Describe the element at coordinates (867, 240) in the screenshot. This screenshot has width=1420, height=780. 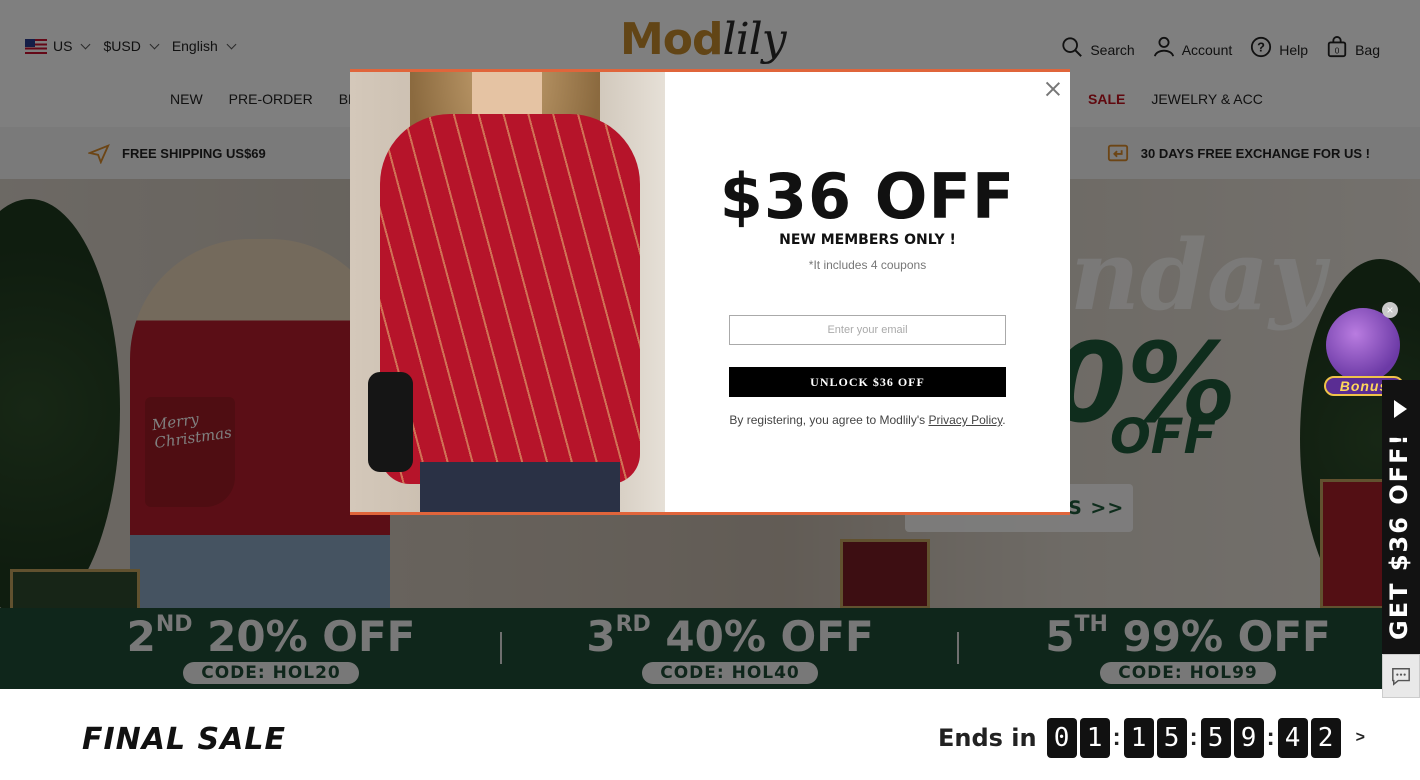
I see `modal-subtitle: NEW MEMBERS ONLY !` at that location.